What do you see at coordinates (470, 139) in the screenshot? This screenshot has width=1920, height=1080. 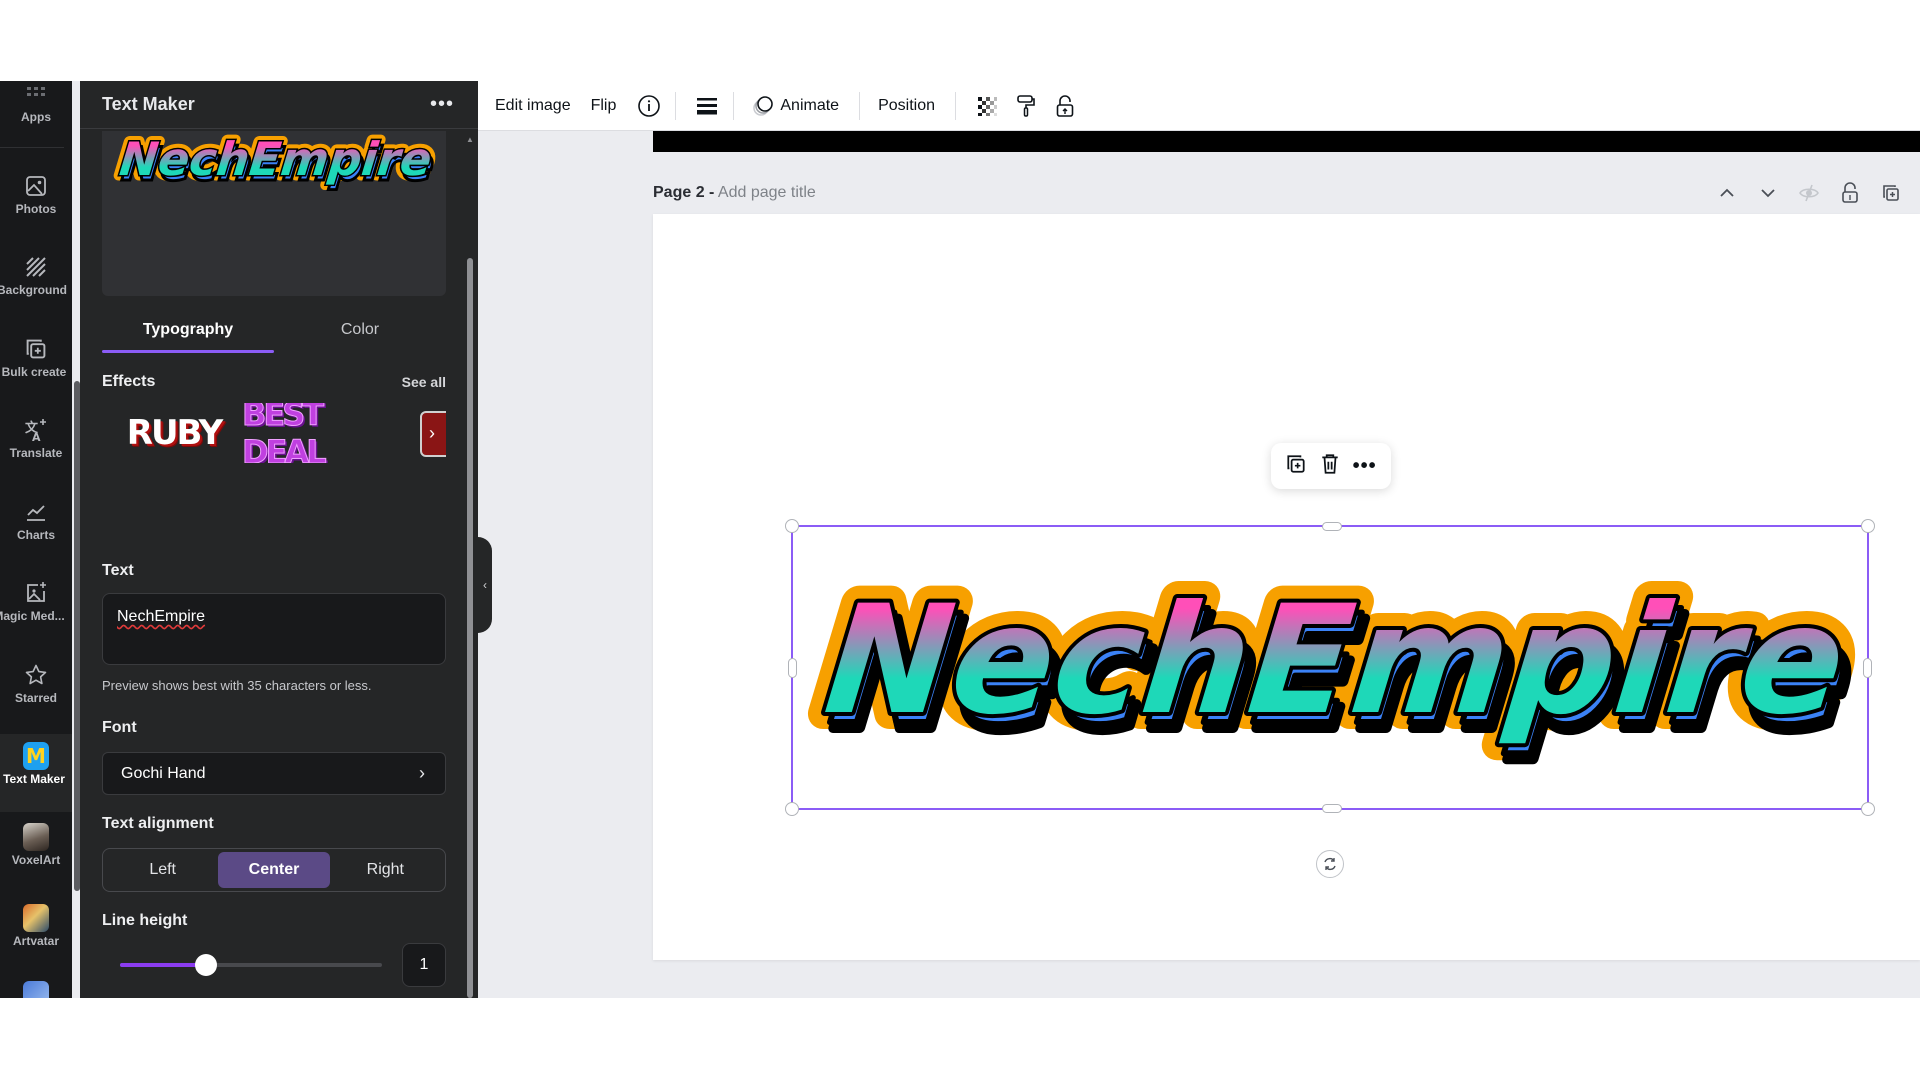 I see `scroll-up-icon: ▲` at bounding box center [470, 139].